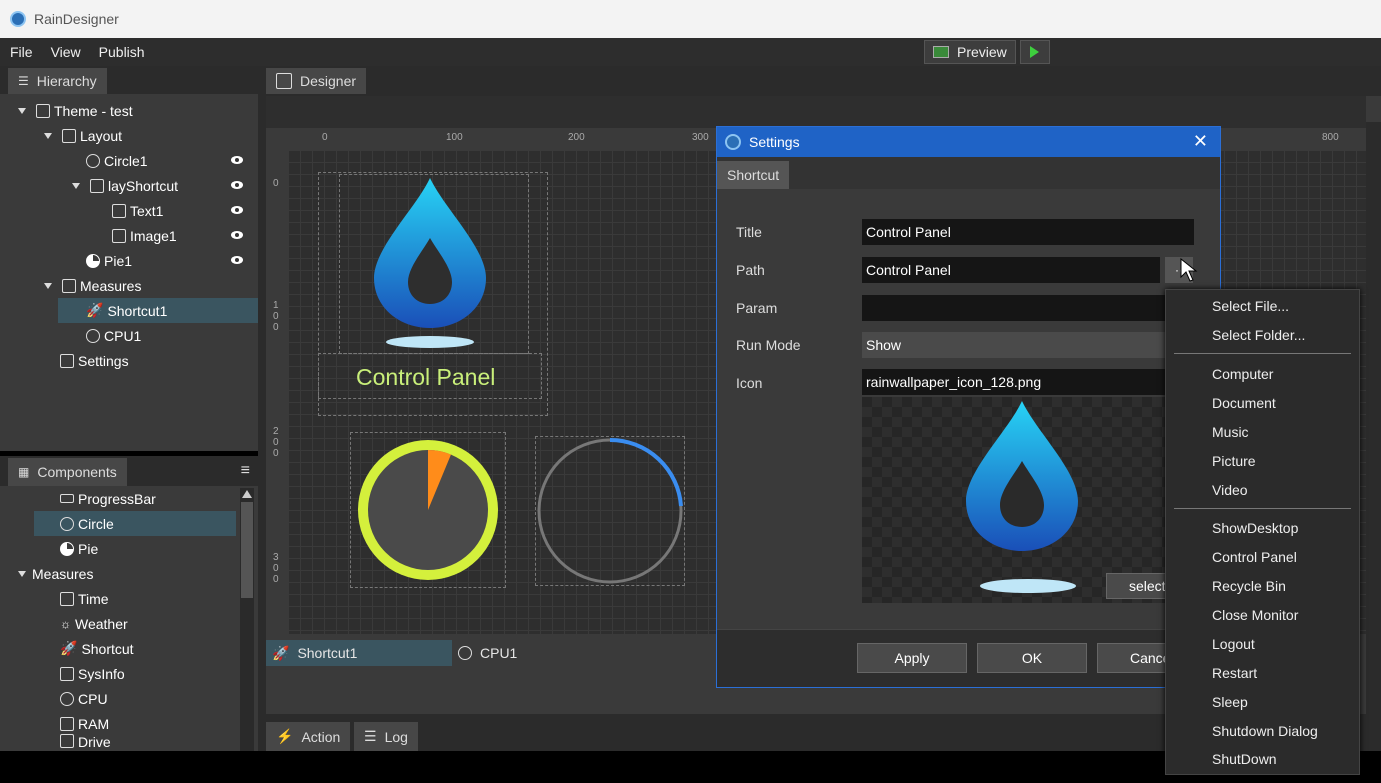 This screenshot has height=783, width=1381. Describe the element at coordinates (94, 723) in the screenshot. I see `tree-label: RAM` at that location.